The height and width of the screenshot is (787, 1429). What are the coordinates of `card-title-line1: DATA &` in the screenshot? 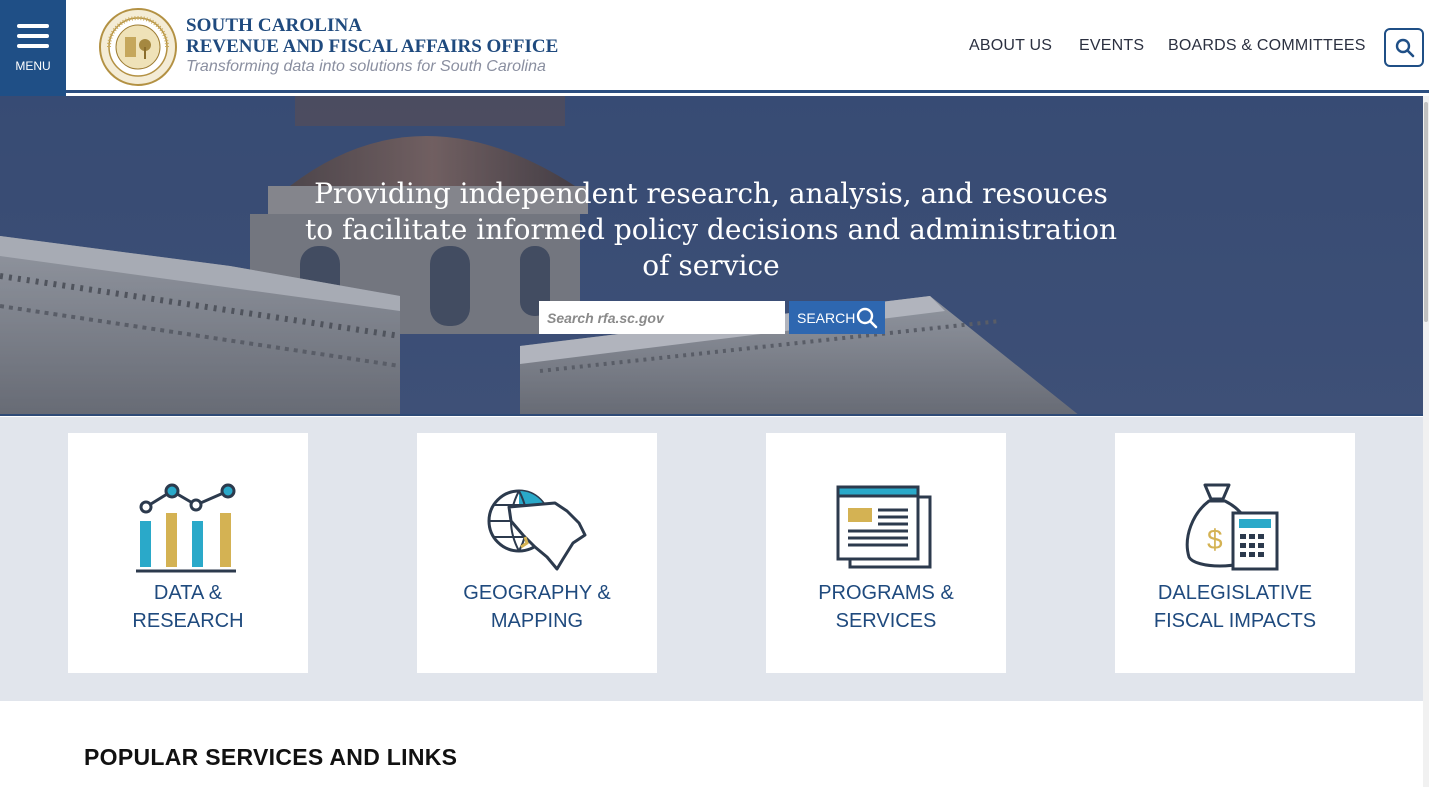 It's located at (188, 593).